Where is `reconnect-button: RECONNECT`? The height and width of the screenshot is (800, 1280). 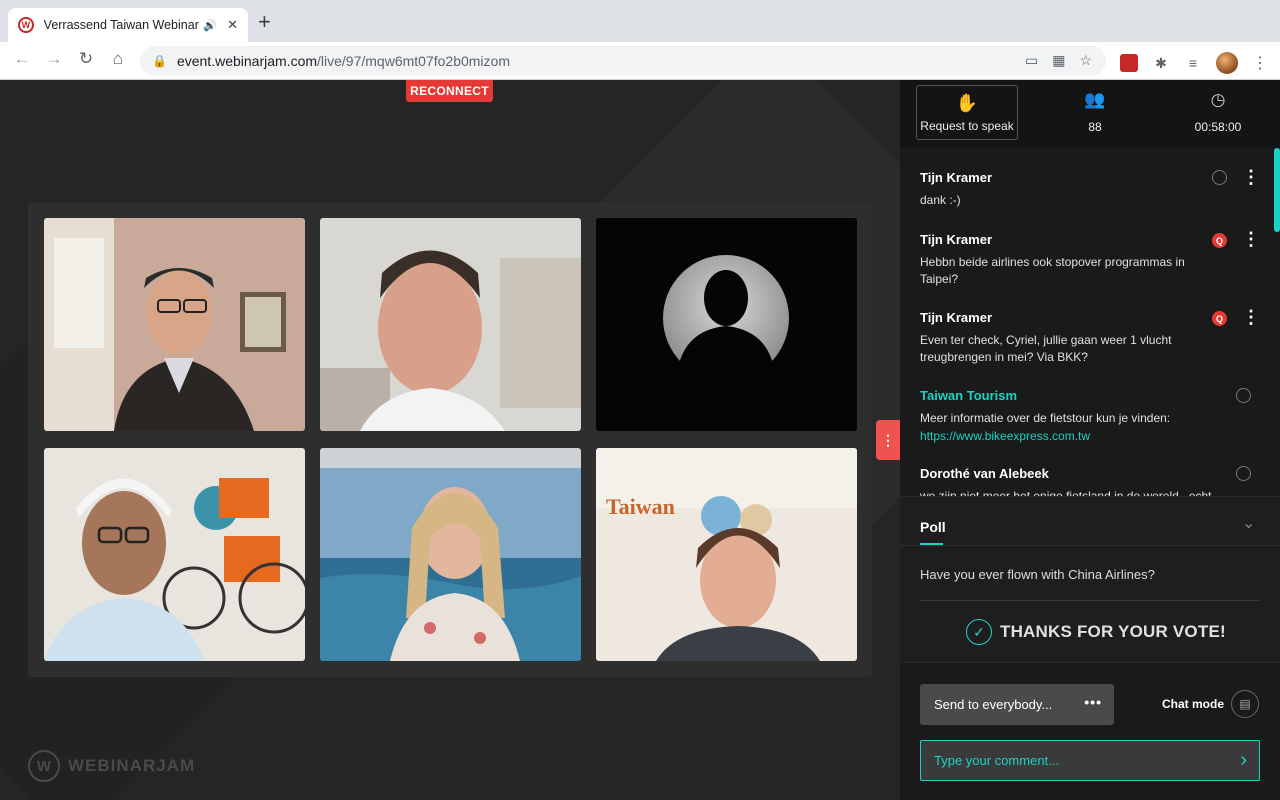 reconnect-button: RECONNECT is located at coordinates (449, 91).